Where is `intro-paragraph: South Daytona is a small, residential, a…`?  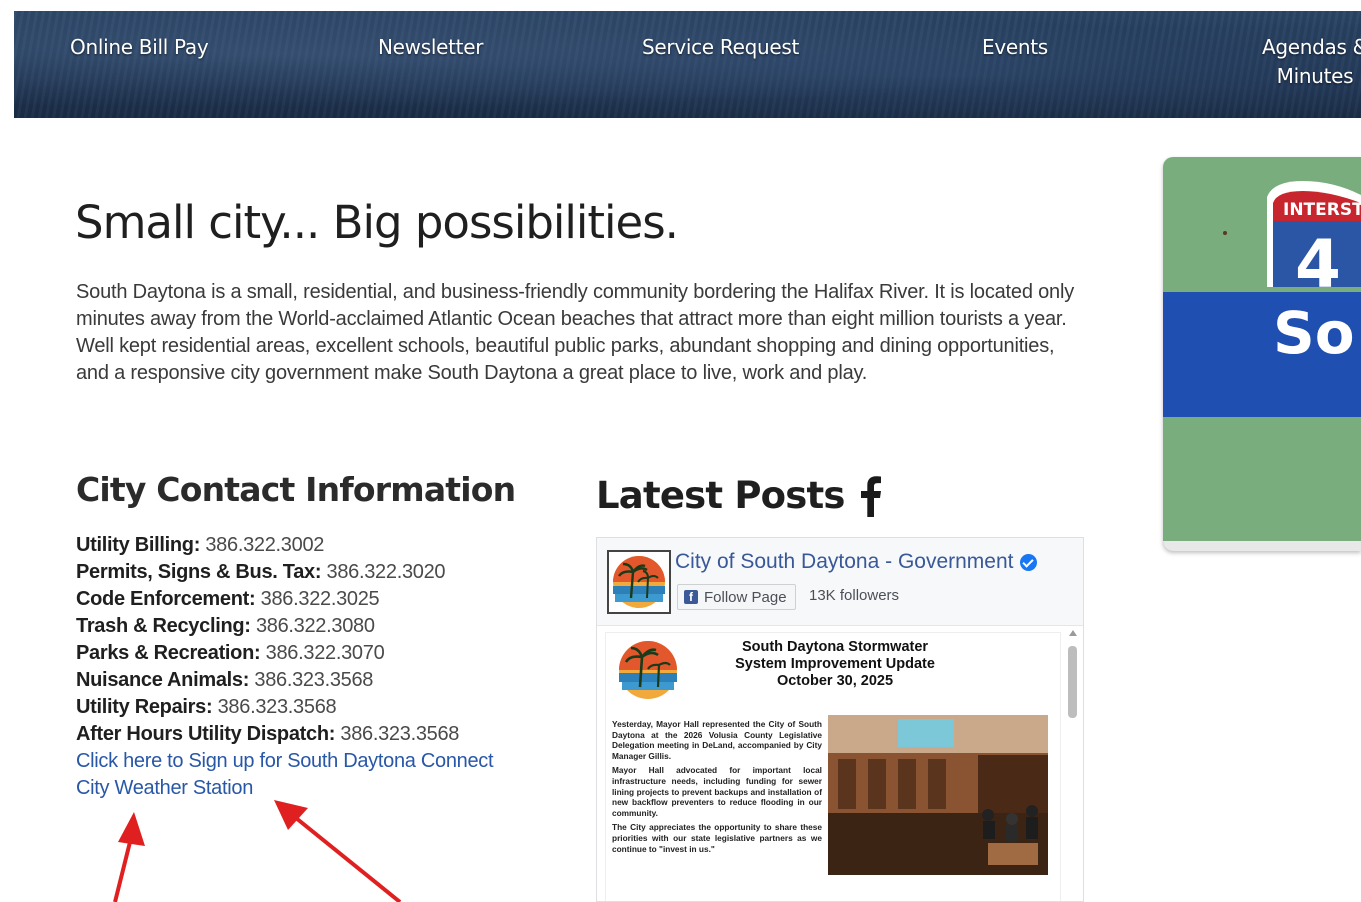
intro-paragraph: South Daytona is a small, residential, a… is located at coordinates (575, 332).